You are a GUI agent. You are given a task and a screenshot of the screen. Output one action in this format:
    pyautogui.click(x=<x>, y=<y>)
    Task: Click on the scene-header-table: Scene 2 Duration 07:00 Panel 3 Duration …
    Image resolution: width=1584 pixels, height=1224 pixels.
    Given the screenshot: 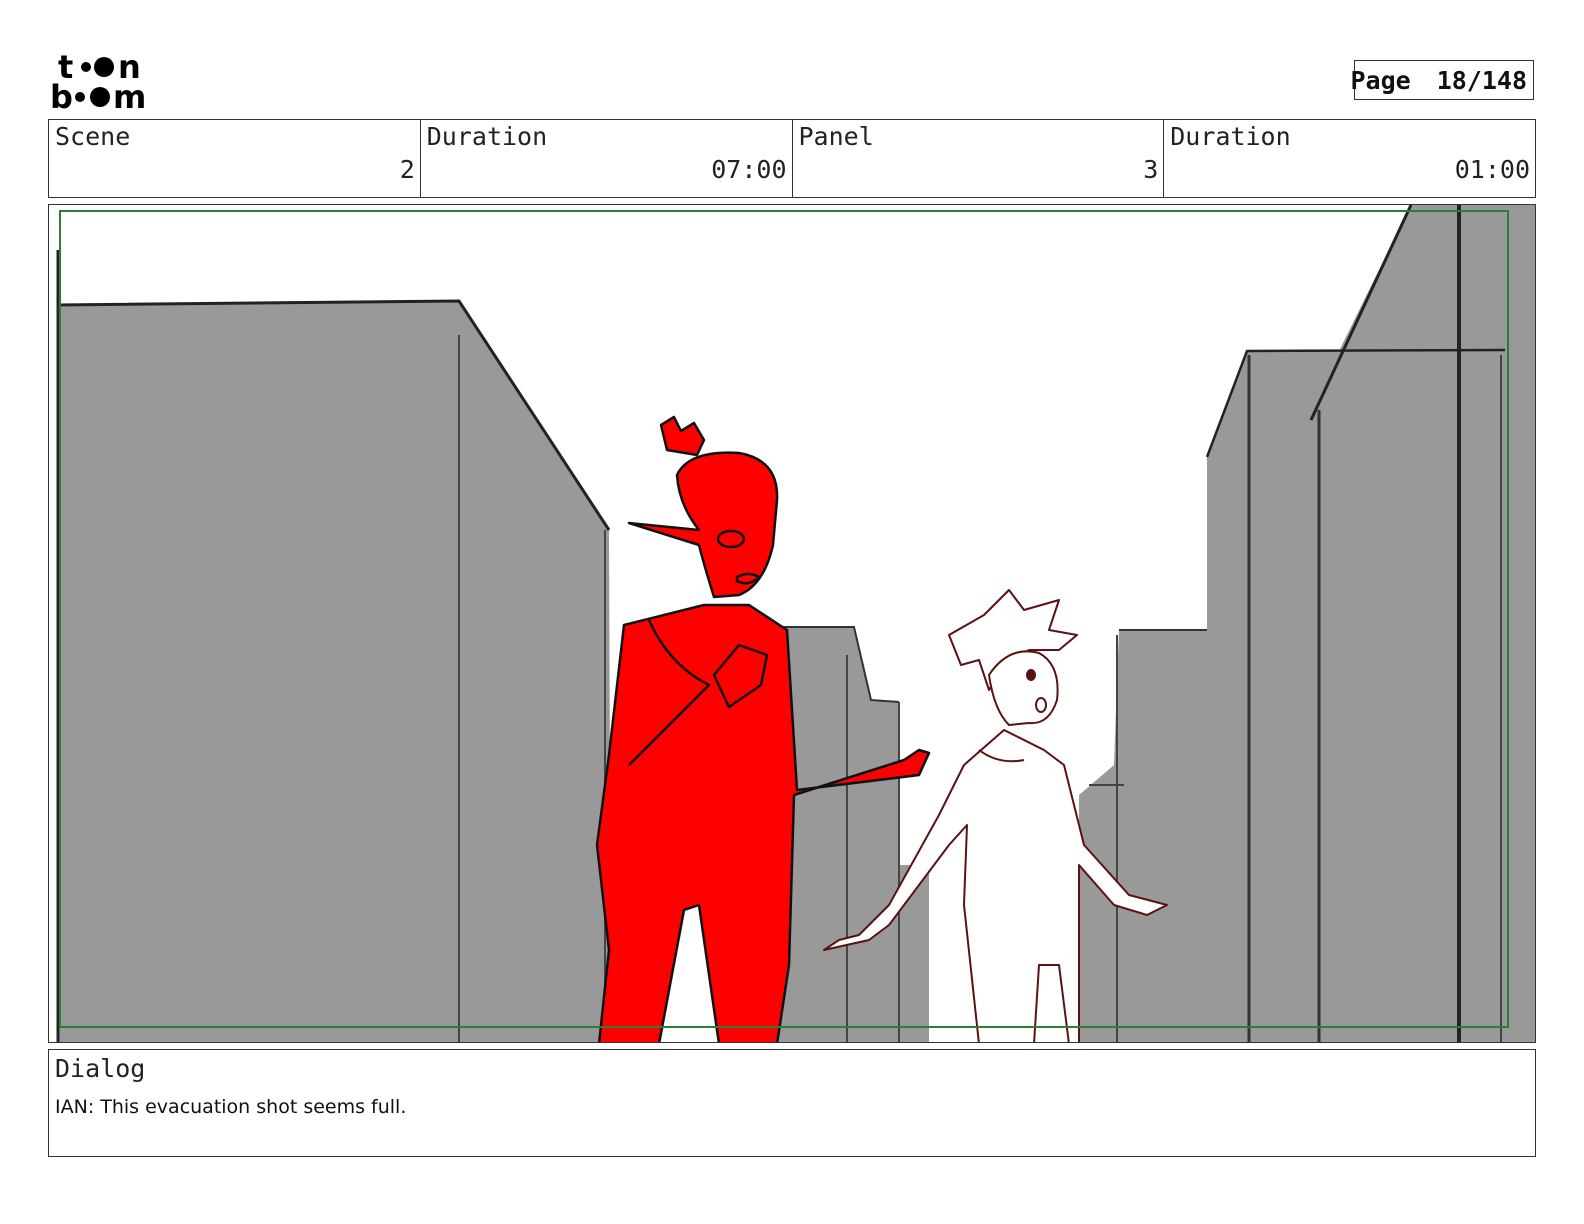 What is the action you would take?
    pyautogui.click(x=792, y=158)
    